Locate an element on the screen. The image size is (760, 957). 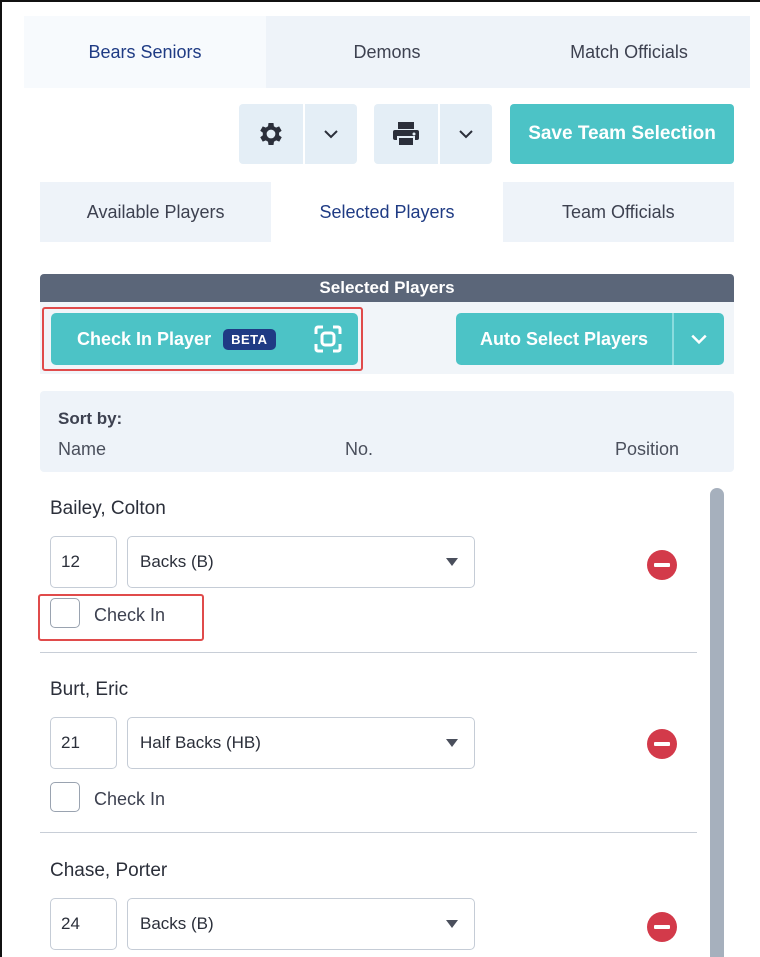
save-team-selection-button: Save Team Selection is located at coordinates (622, 134).